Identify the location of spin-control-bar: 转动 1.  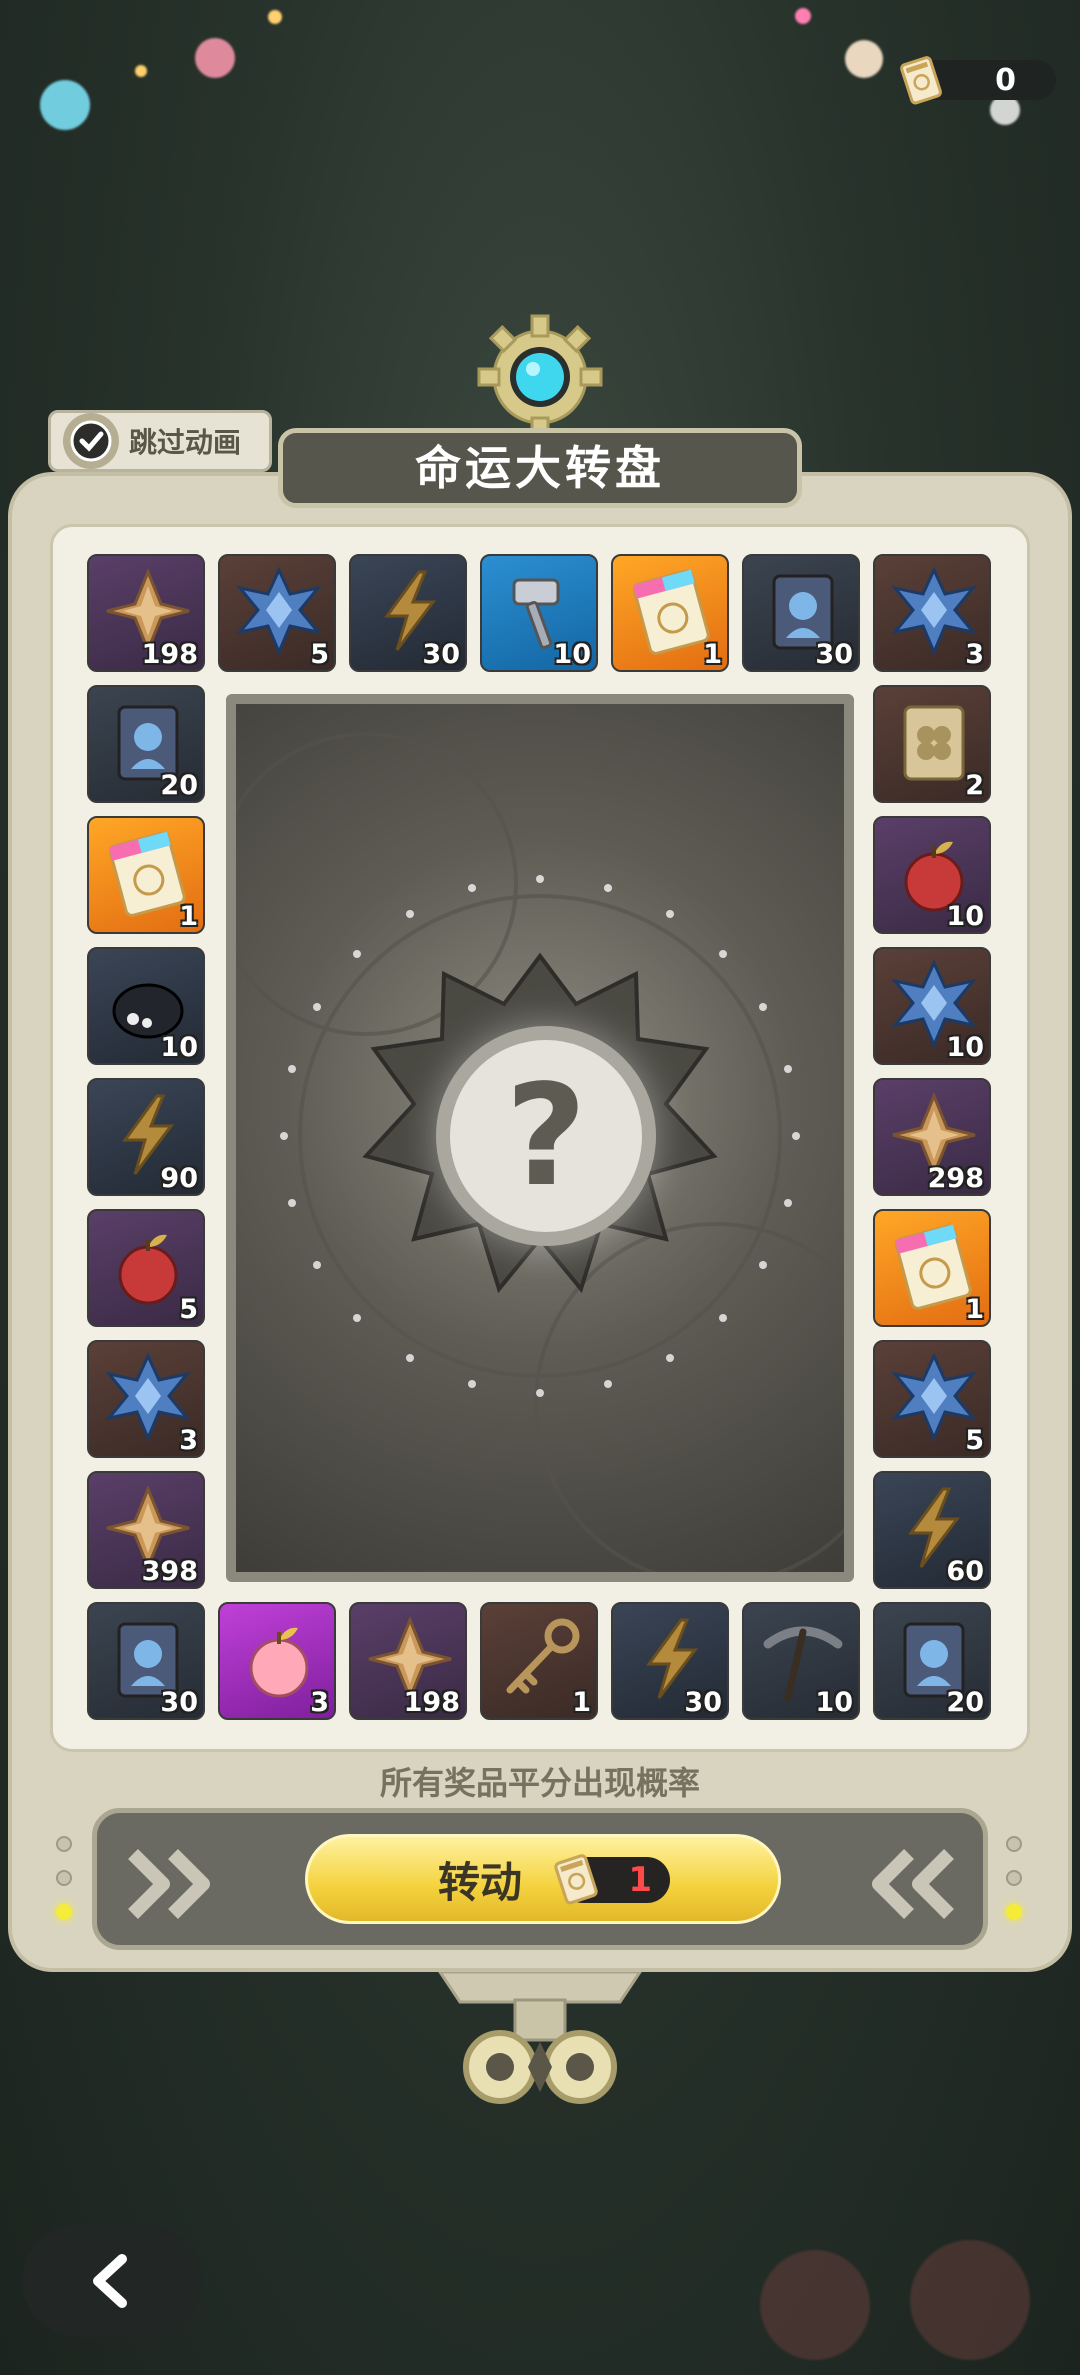
(540, 1879).